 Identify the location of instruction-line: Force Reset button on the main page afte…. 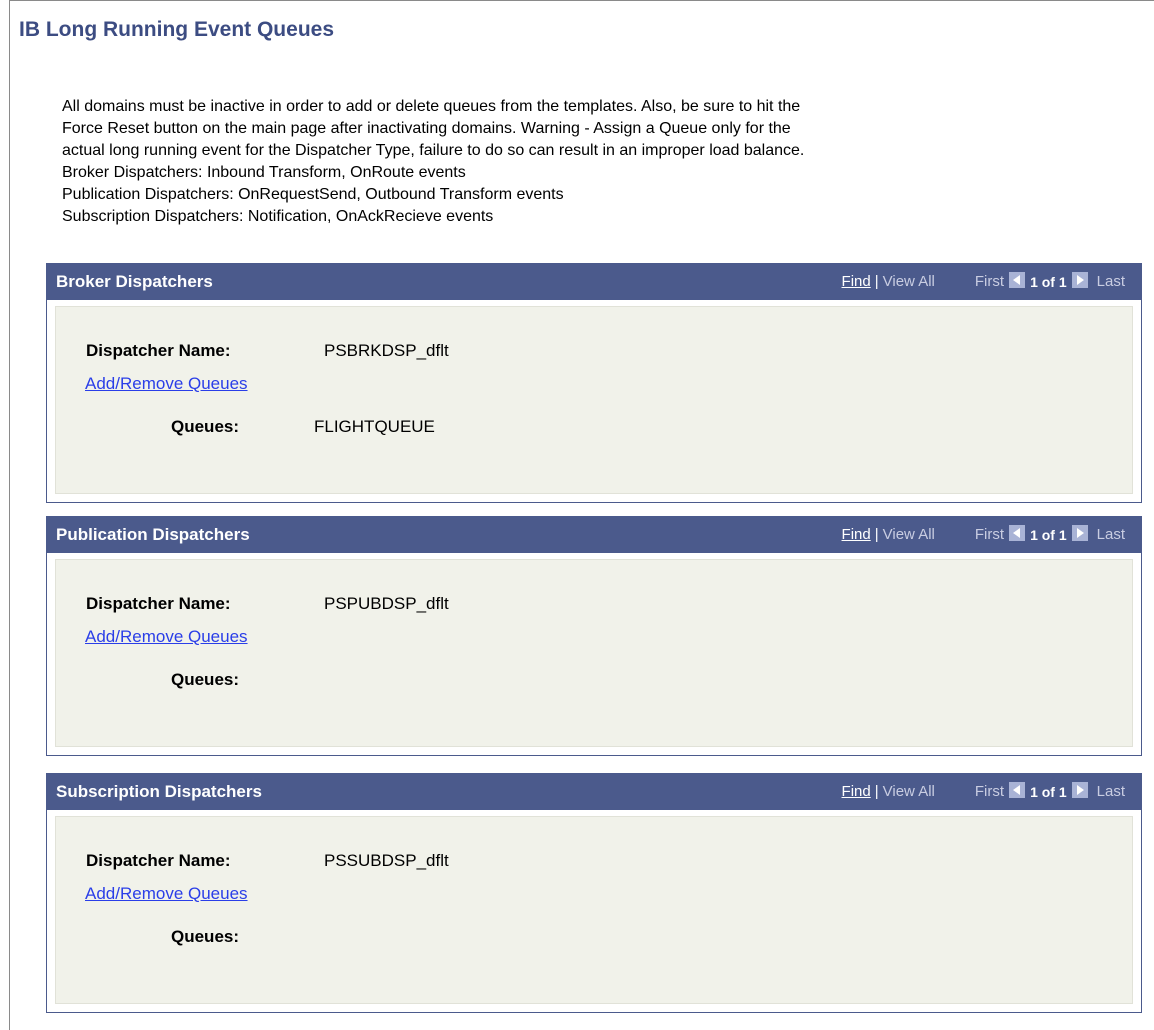
(426, 128).